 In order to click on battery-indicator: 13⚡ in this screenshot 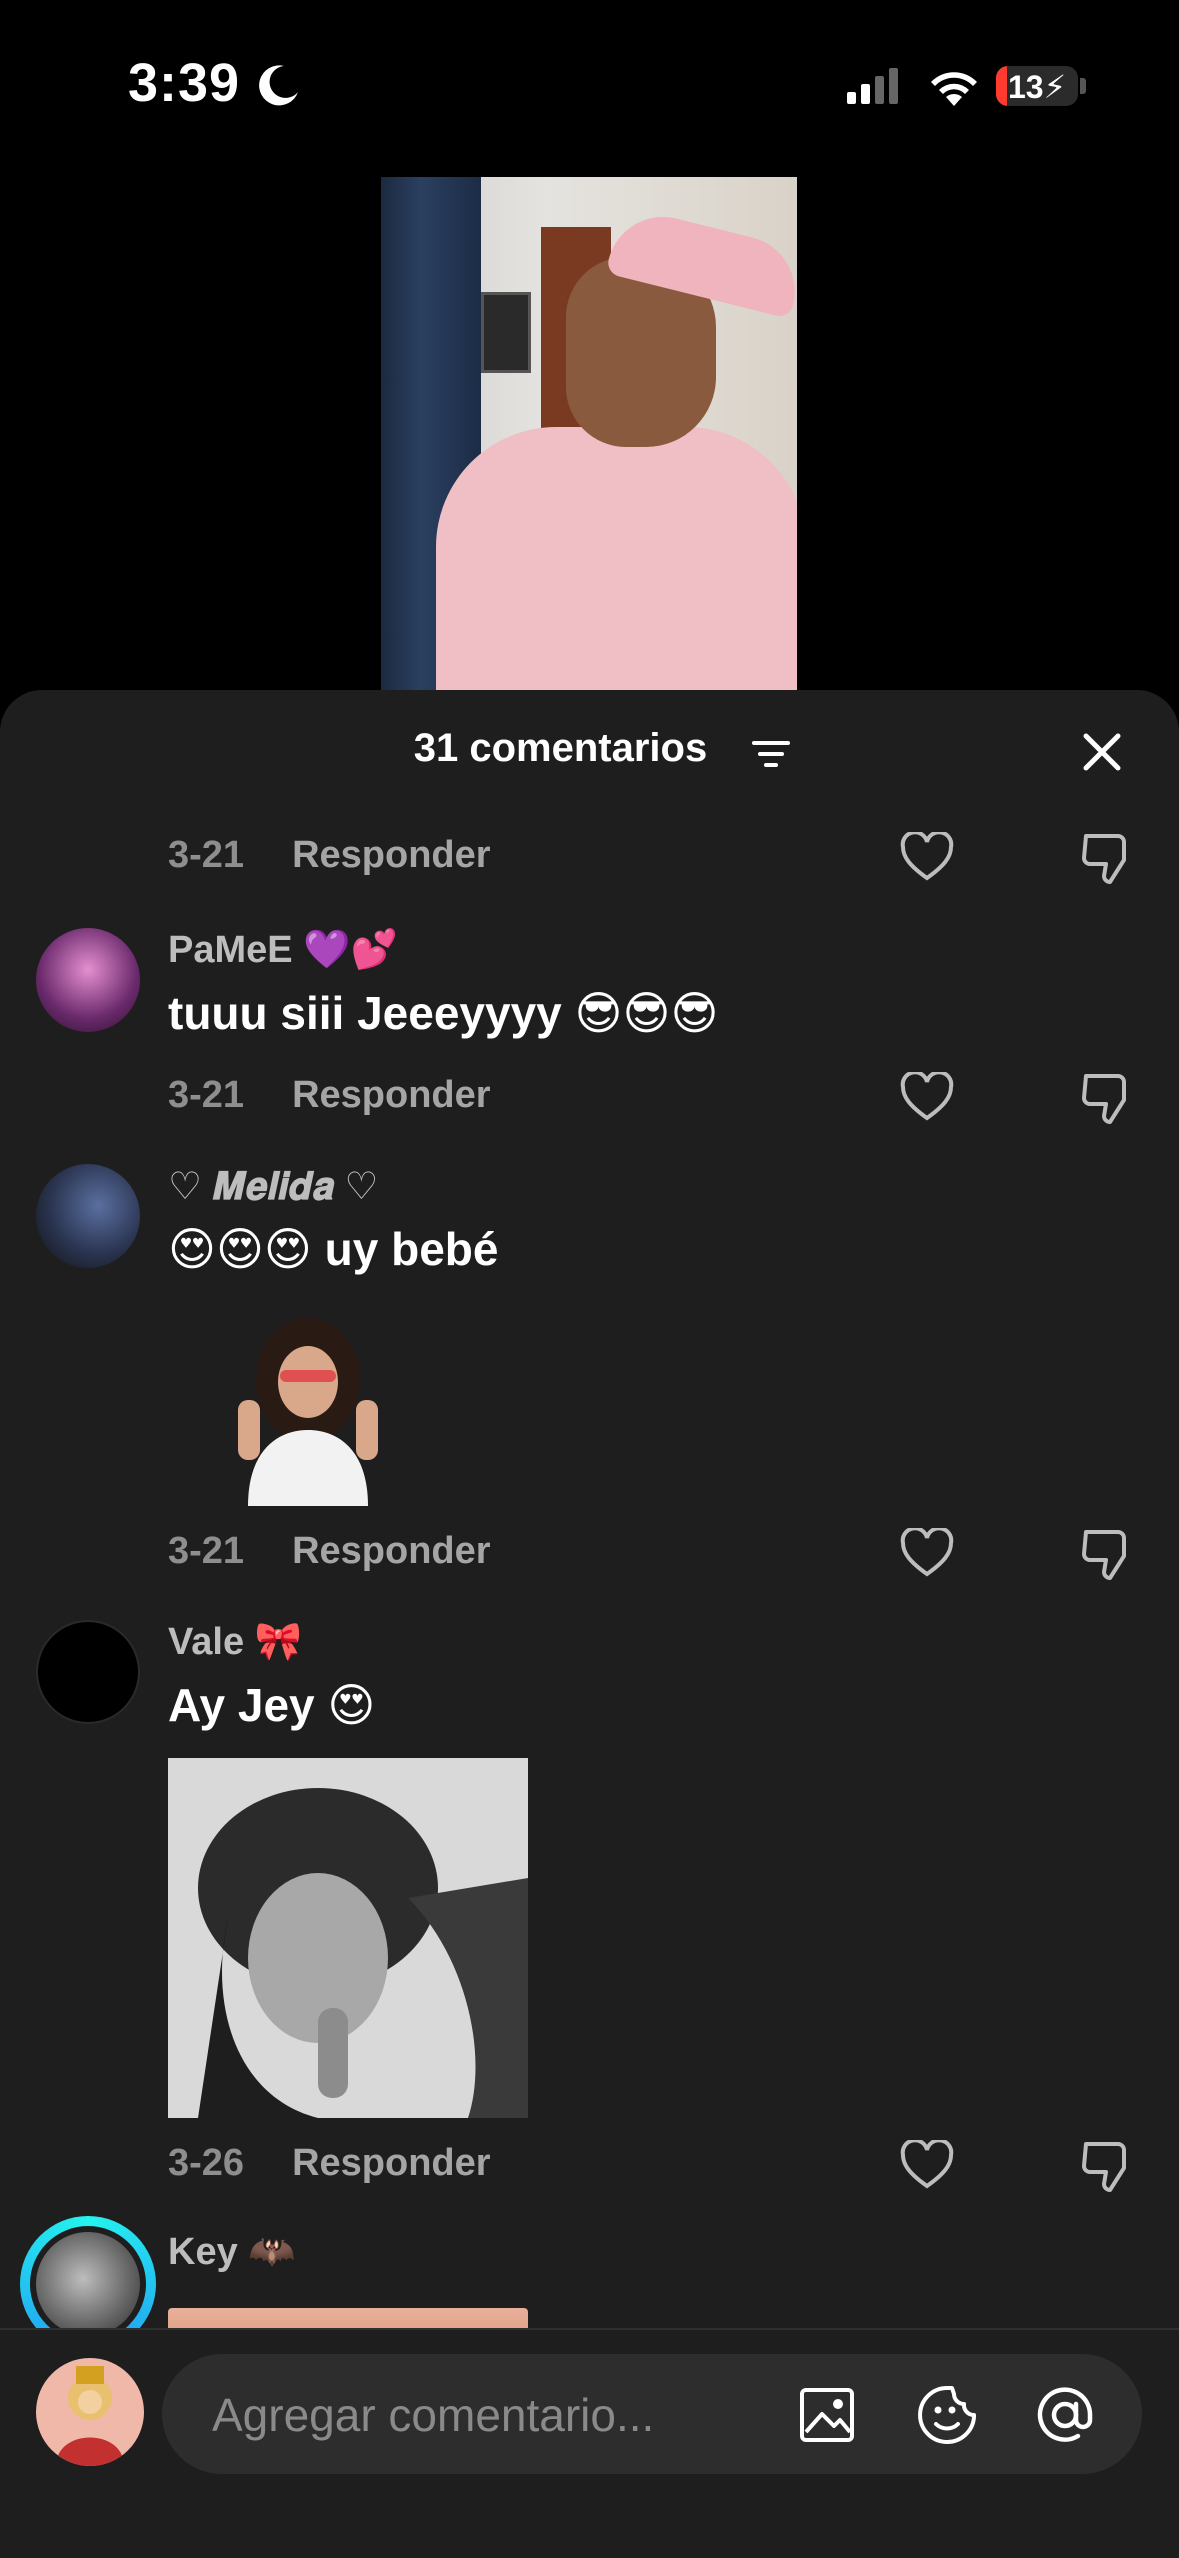, I will do `click(1037, 86)`.